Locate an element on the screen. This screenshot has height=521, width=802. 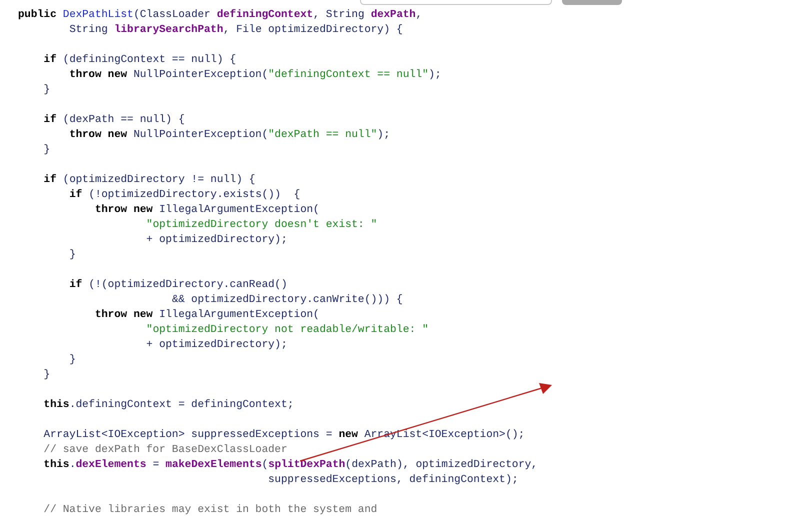
code-line: throw new NullPointerException("definingContext == null"); is located at coordinates (255, 75).